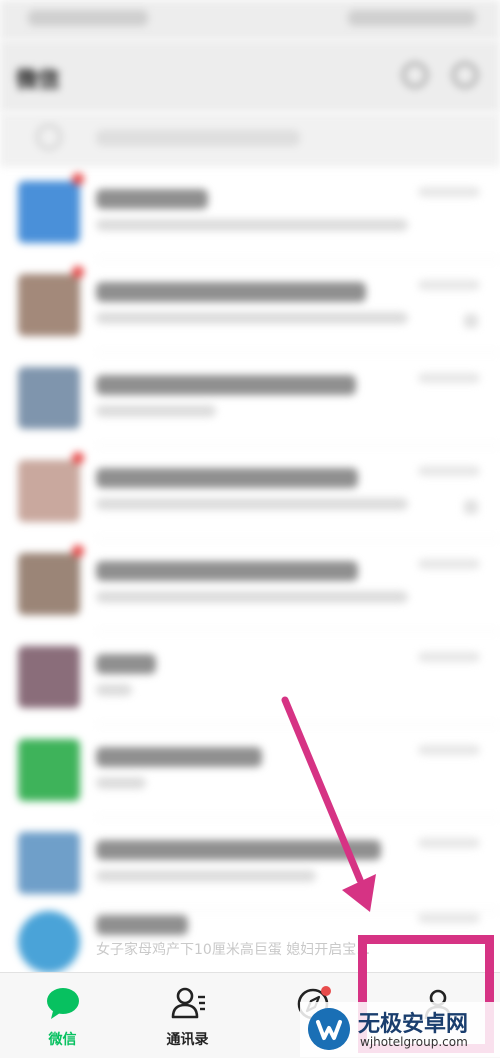  Describe the element at coordinates (413, 1024) in the screenshot. I see `watermark-title: 无极安卓网` at that location.